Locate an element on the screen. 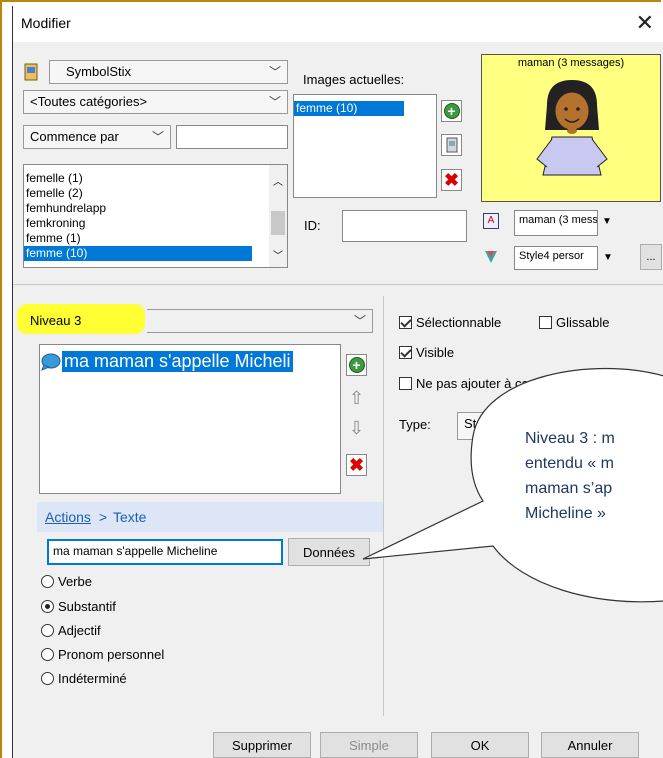 The width and height of the screenshot is (663, 758). selectable-checkbox: Sélectionnable is located at coordinates (450, 322).